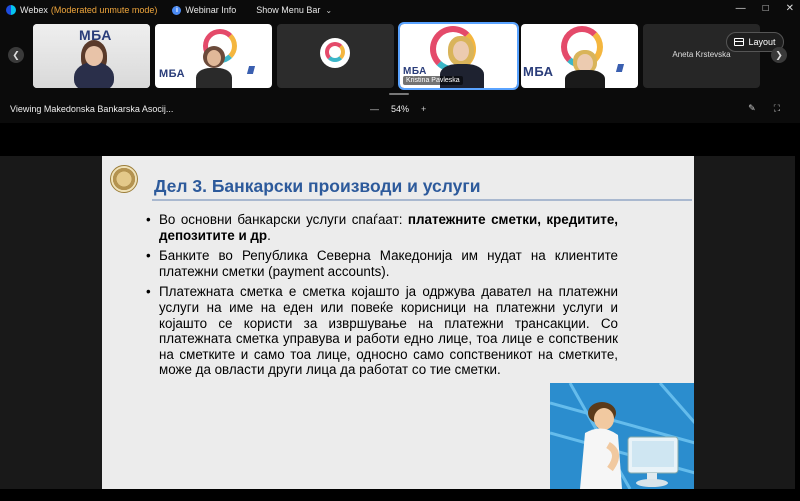  Describe the element at coordinates (777, 108) in the screenshot. I see `fullscreen-icon: ⛶` at that location.